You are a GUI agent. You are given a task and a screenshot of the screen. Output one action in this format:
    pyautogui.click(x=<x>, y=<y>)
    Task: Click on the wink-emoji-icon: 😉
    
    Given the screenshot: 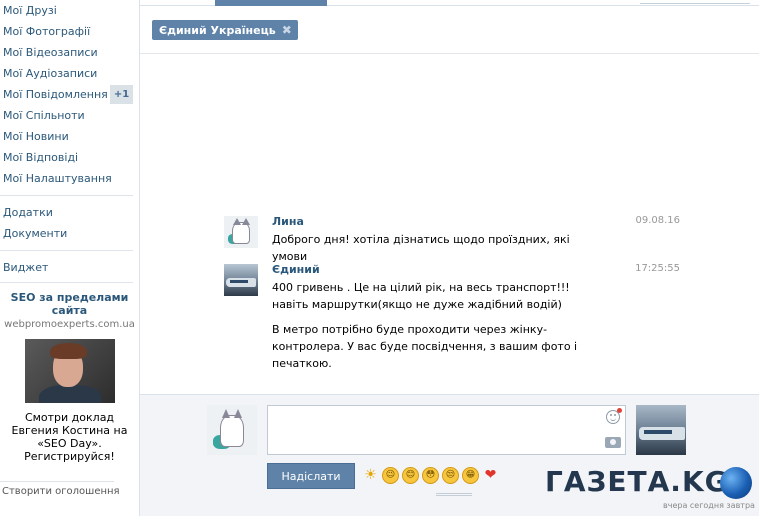 What is the action you would take?
    pyautogui.click(x=390, y=475)
    